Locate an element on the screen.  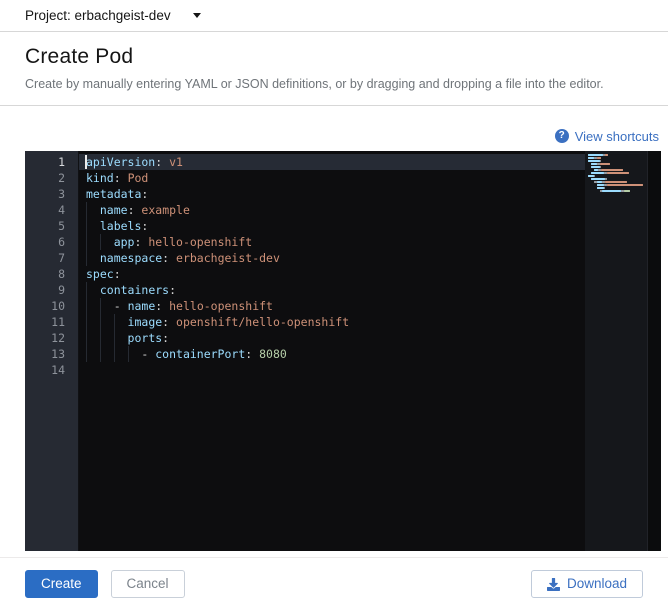
view-shortcuts-link: ? View shortcuts is located at coordinates (606, 136).